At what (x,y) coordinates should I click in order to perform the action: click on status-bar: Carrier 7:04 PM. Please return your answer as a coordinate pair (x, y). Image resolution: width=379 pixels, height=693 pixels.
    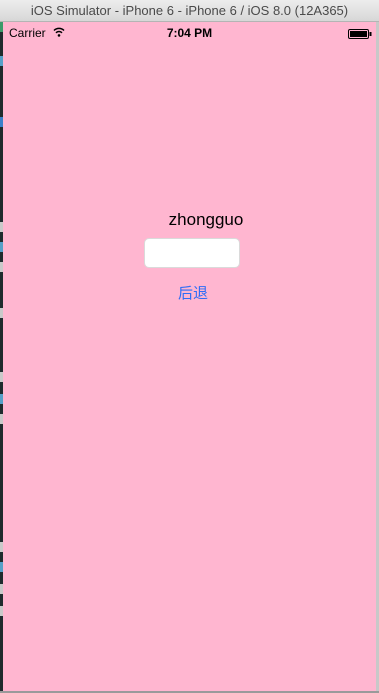
    Looking at the image, I should click on (189, 33).